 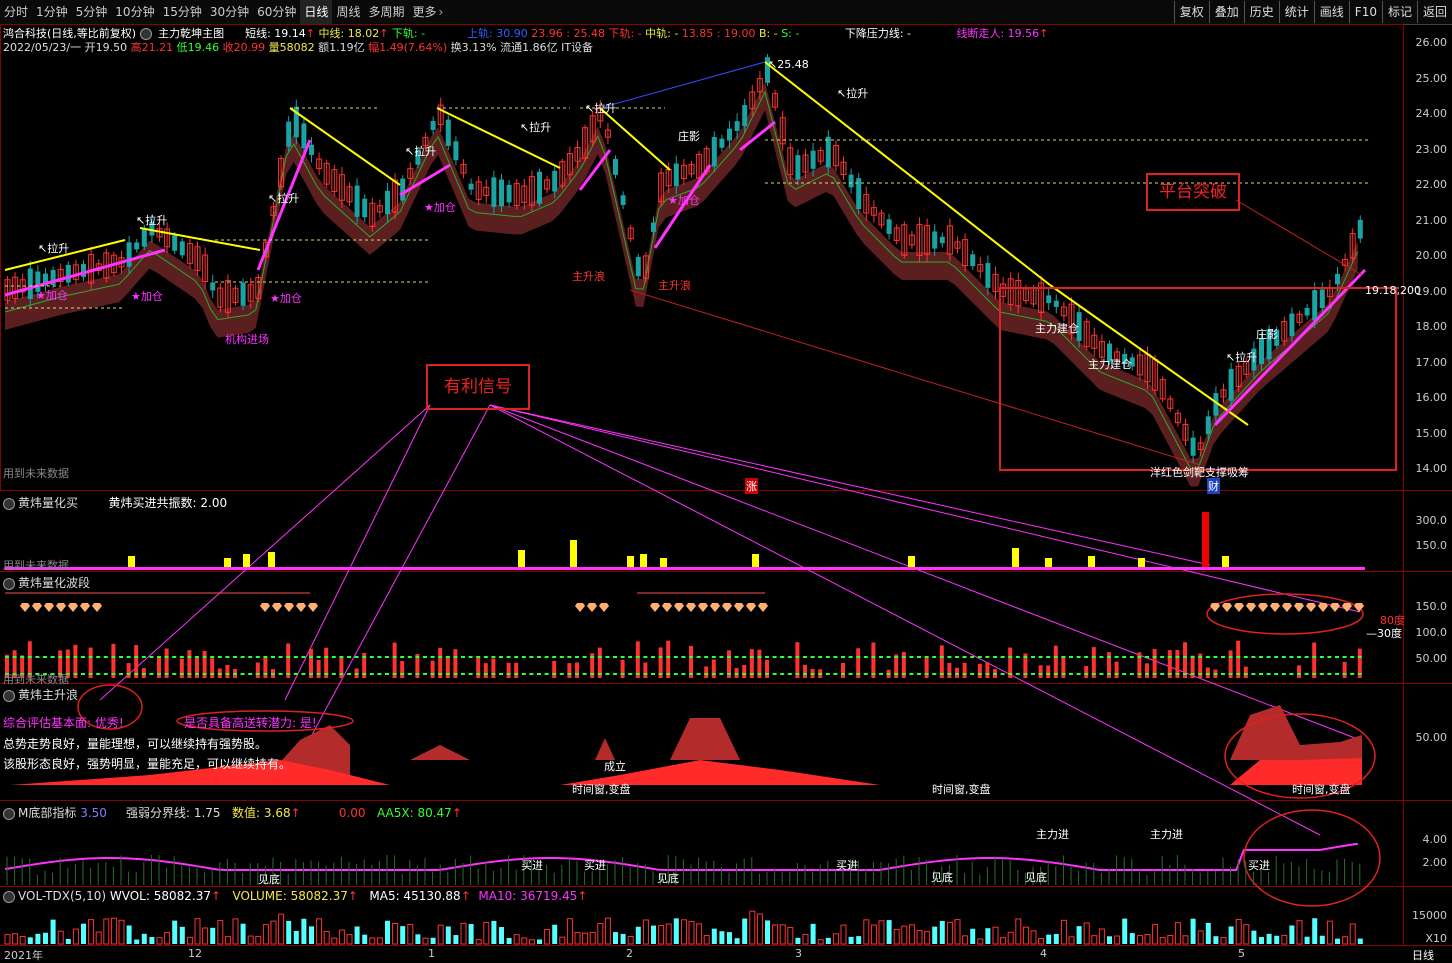 I want to click on seebottom-label-3: 见底, so click(x=942, y=877).